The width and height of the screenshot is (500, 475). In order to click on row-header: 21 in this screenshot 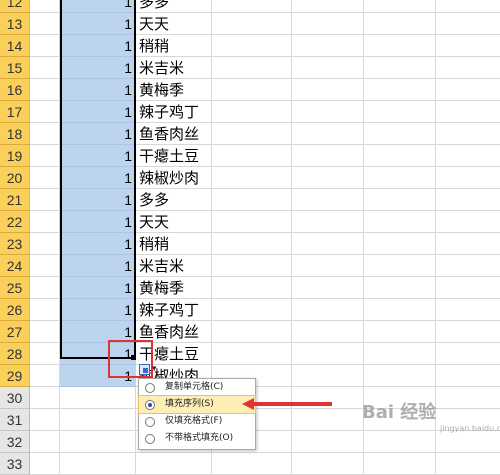, I will do `click(15, 200)`.